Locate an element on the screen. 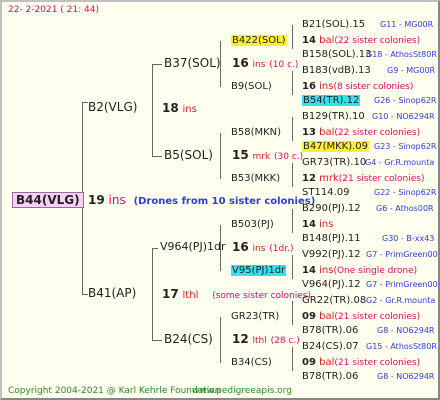  gen3-node: B58(MKN) is located at coordinates (256, 133).